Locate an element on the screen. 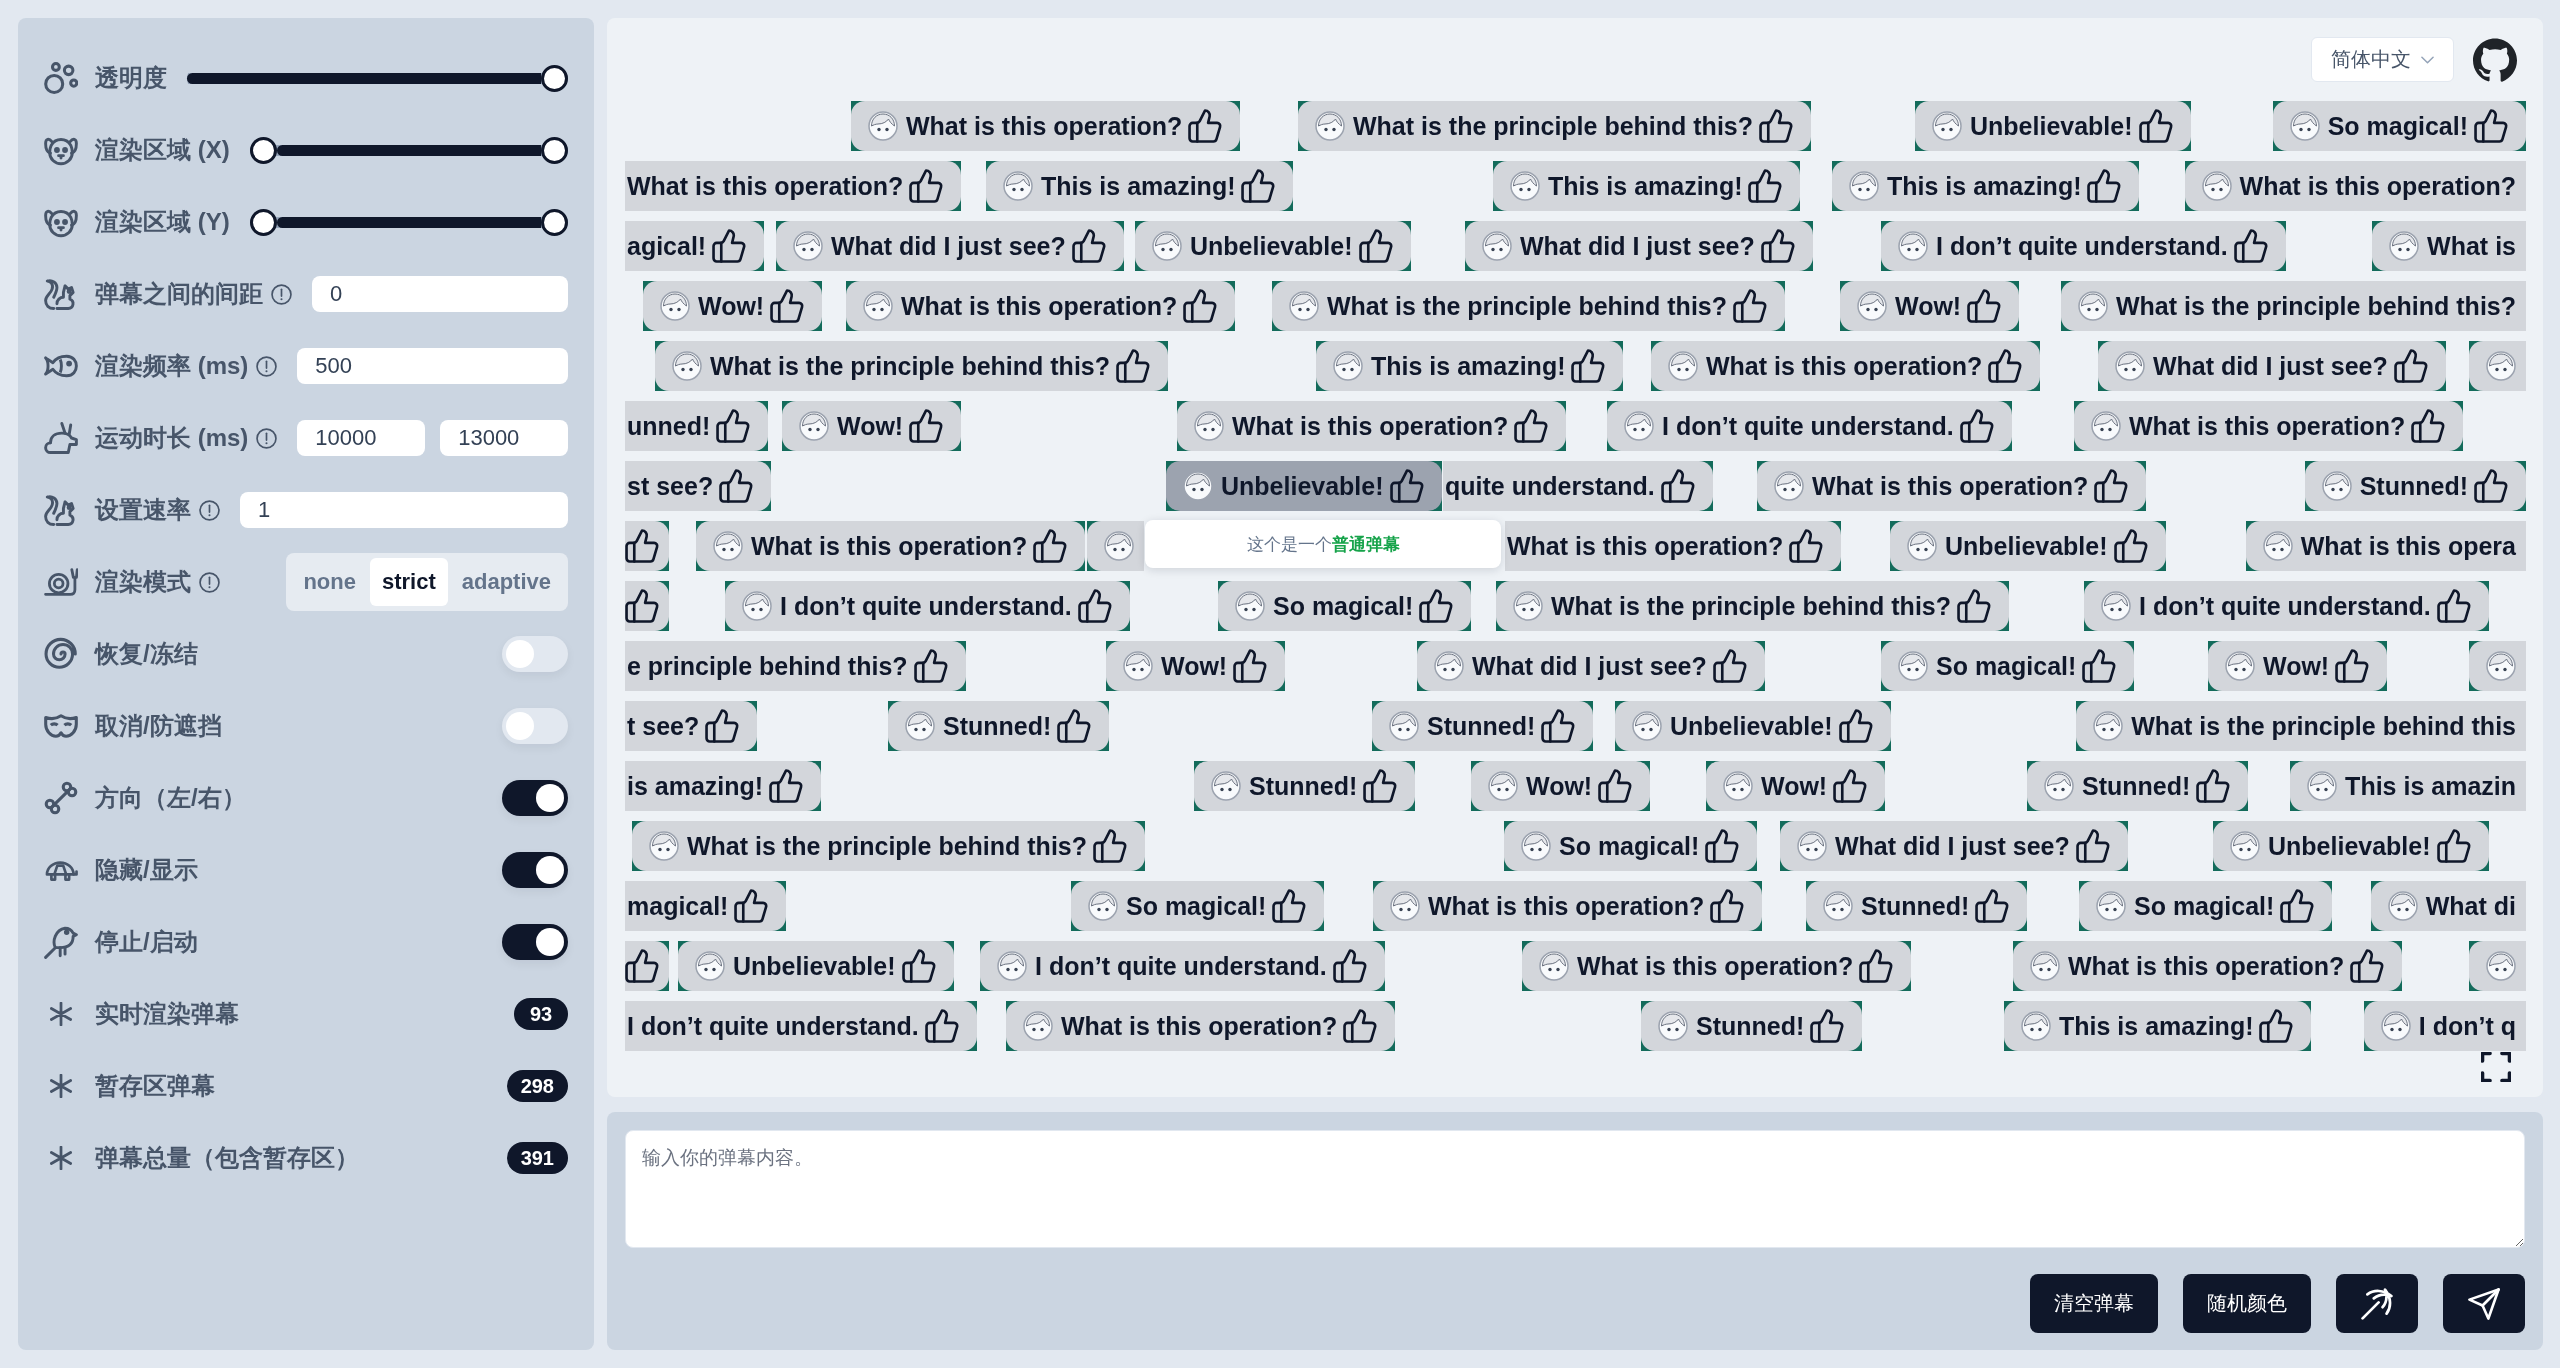  number-input: 13000 is located at coordinates (504, 438).